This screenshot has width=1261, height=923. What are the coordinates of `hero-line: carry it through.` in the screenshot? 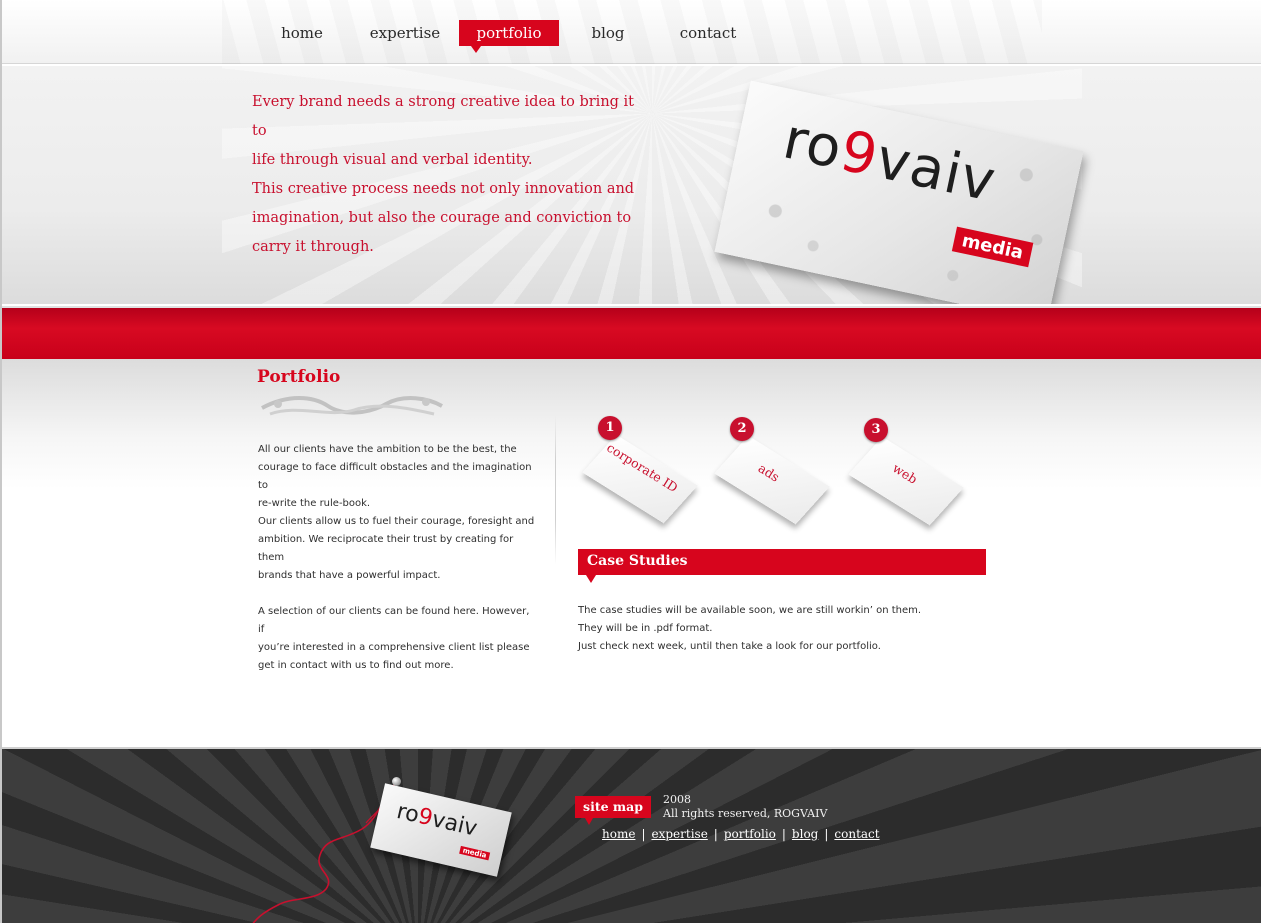 It's located at (313, 247).